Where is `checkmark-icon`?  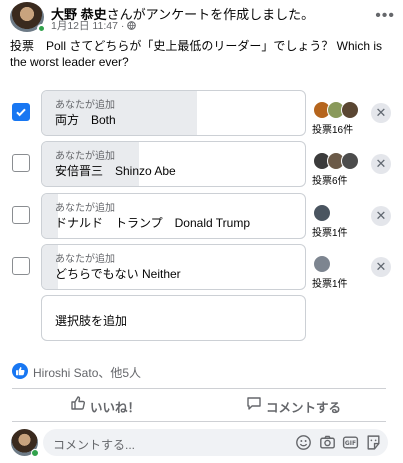
checkmark-icon is located at coordinates (21, 112).